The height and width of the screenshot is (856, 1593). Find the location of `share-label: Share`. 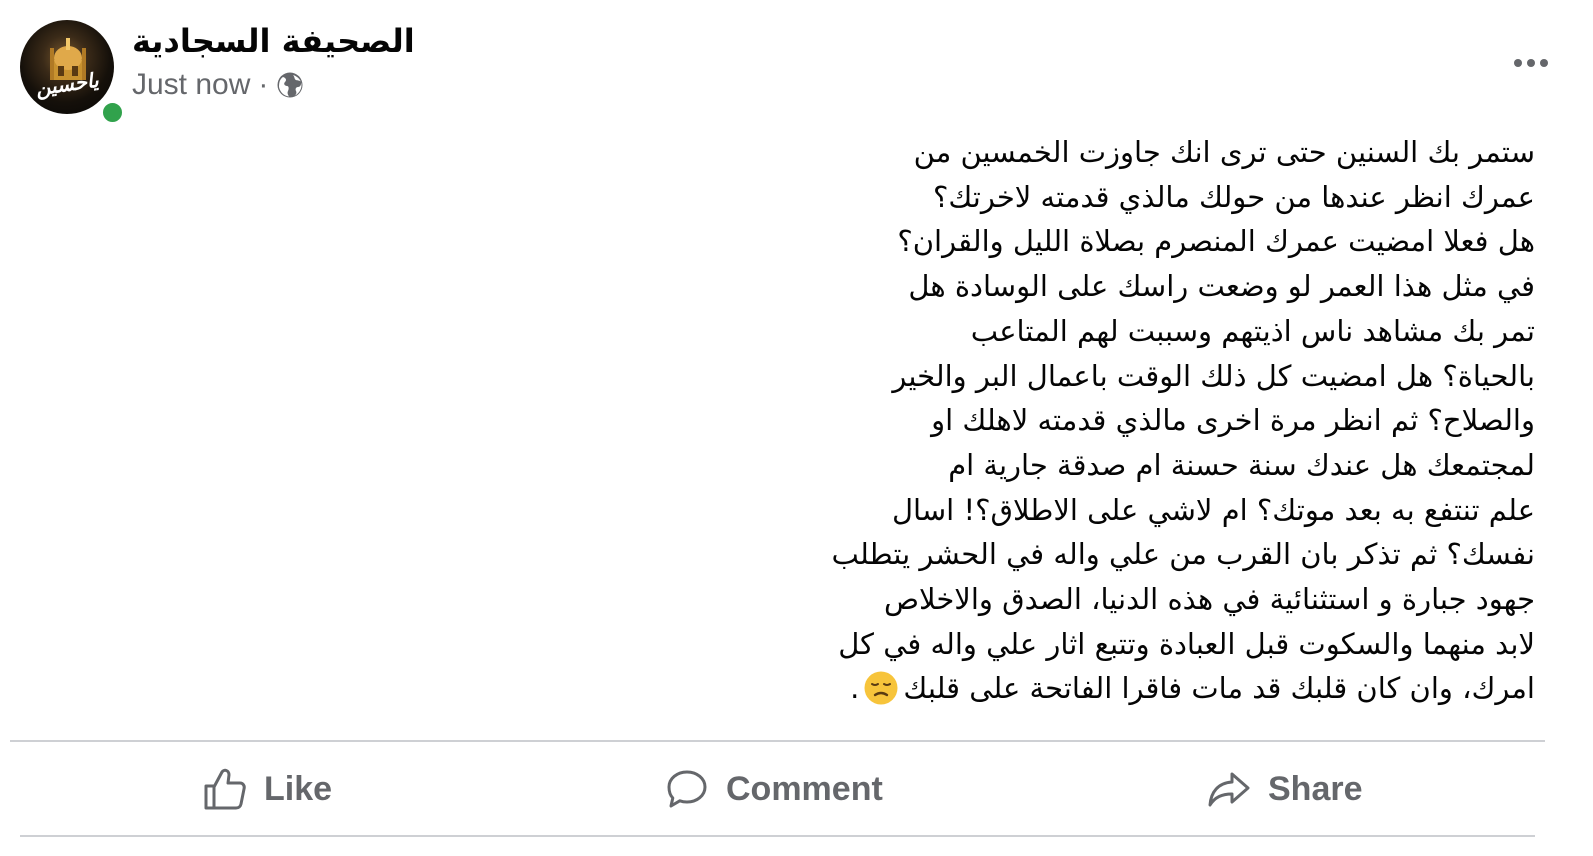

share-label: Share is located at coordinates (1315, 788).